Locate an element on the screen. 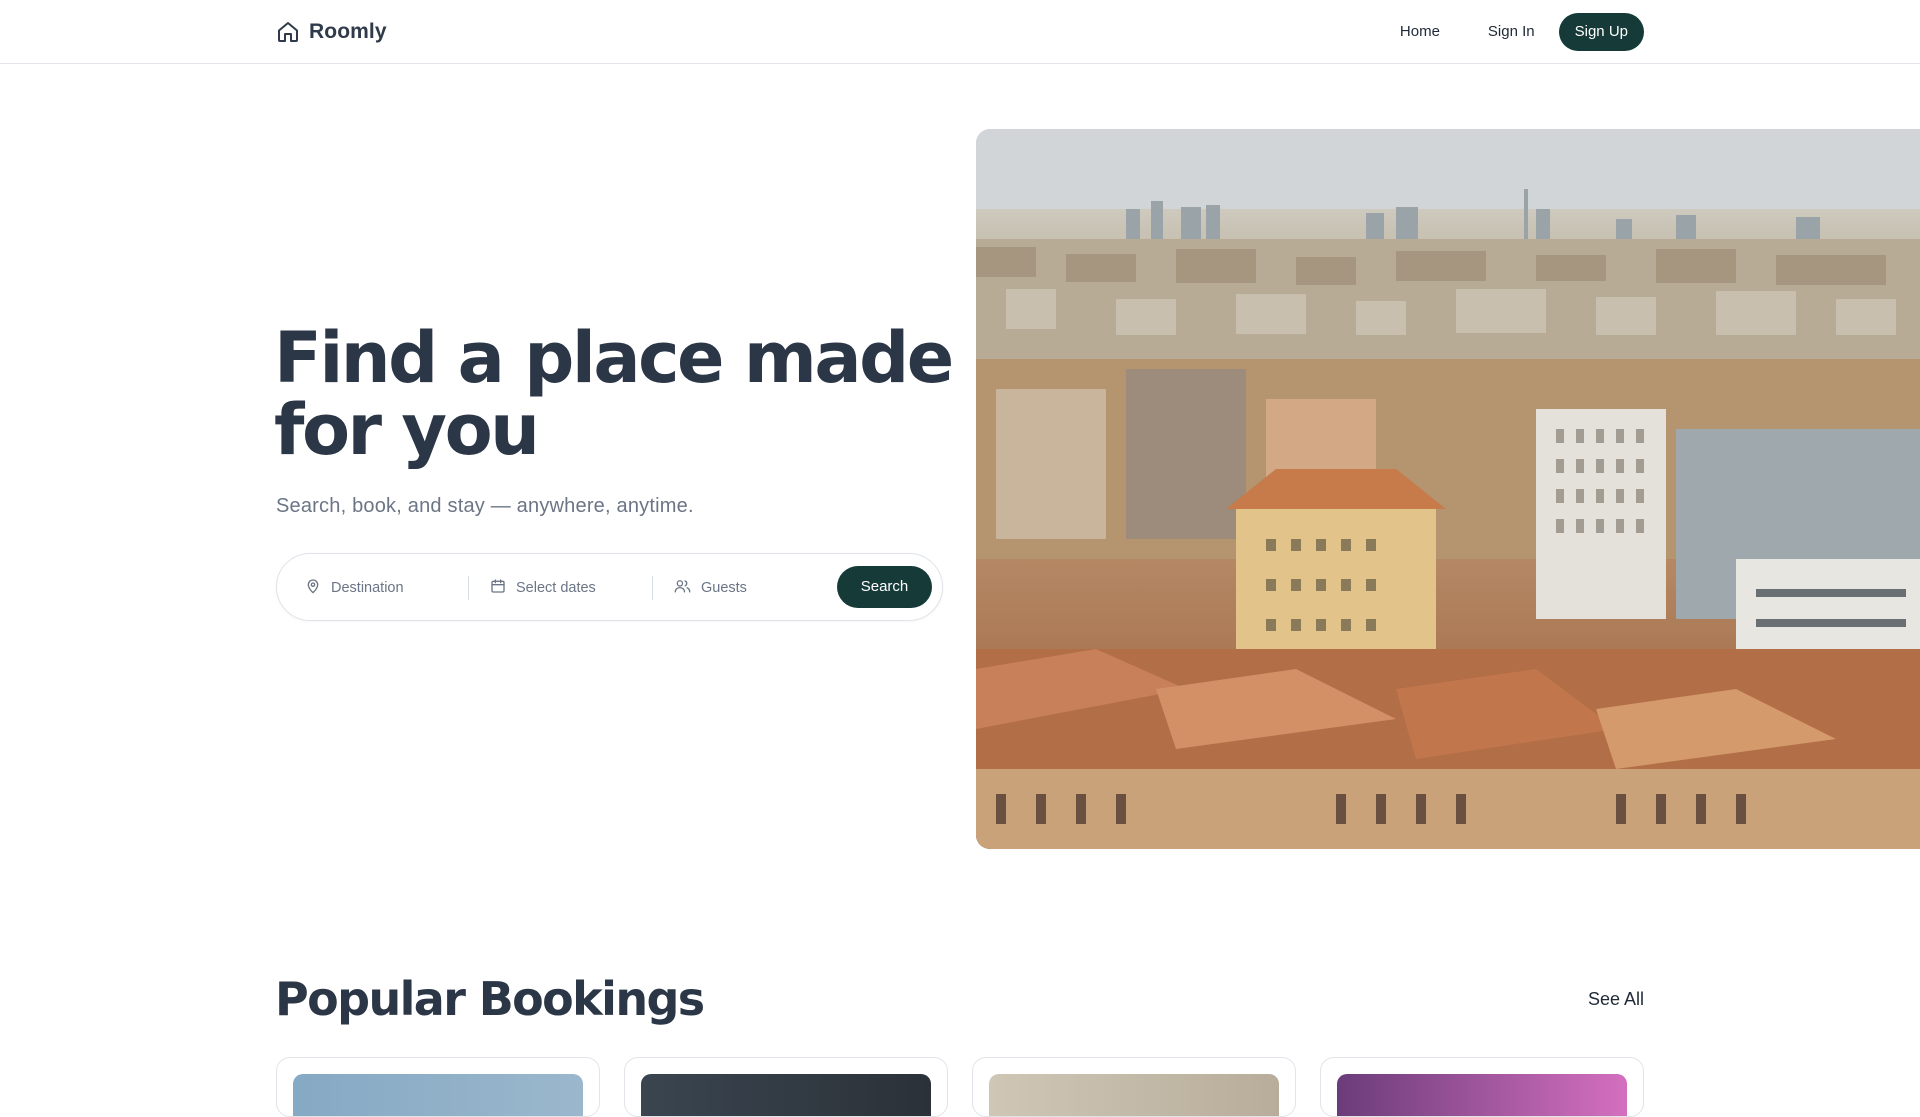 The image size is (1920, 1117). guests-placeholder: Guests is located at coordinates (724, 588).